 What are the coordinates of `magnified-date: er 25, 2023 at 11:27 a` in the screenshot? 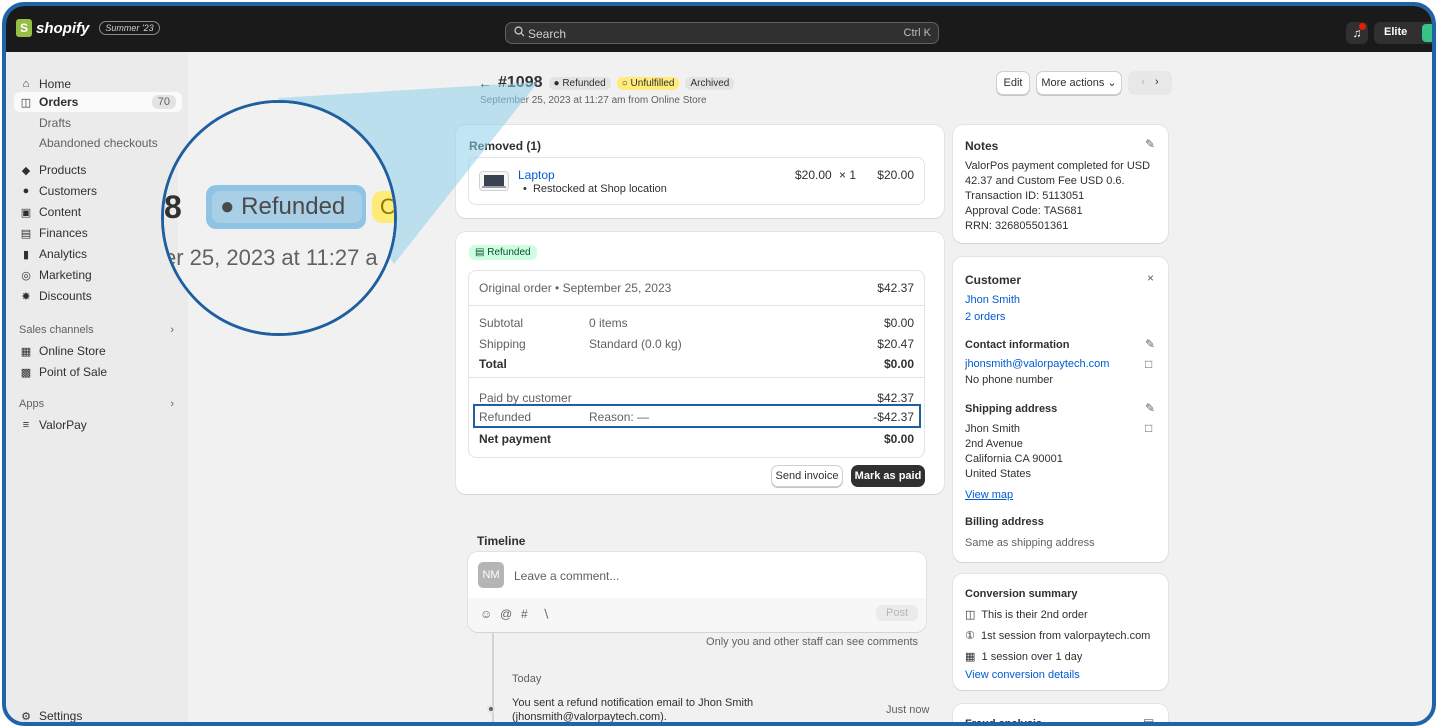 It's located at (271, 257).